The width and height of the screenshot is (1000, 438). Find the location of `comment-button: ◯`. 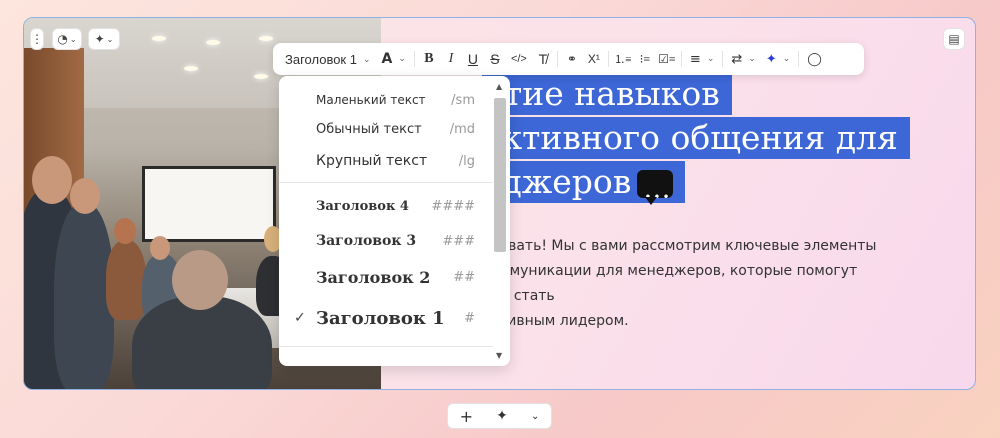

comment-button: ◯ is located at coordinates (814, 59).